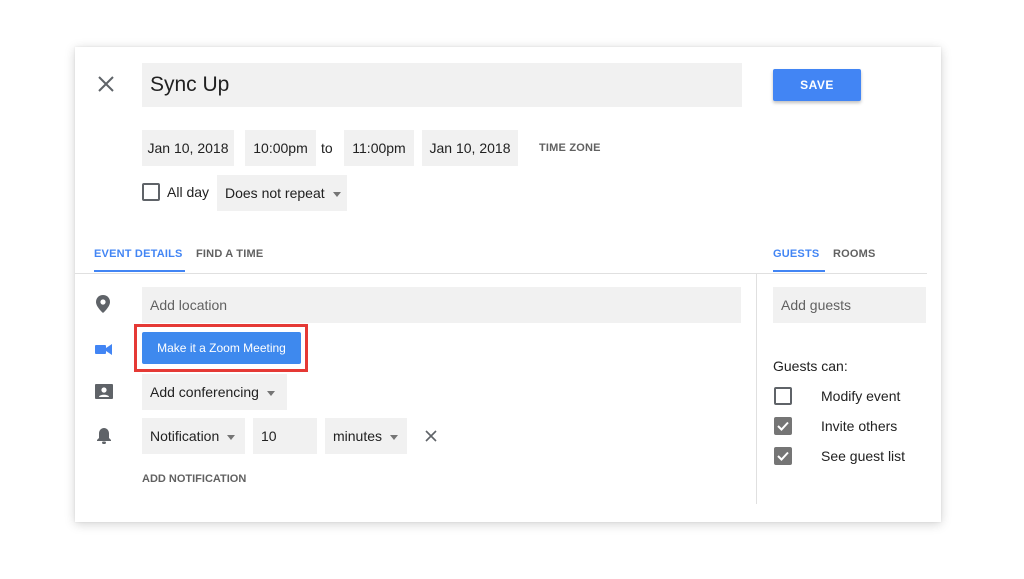 The height and width of the screenshot is (579, 1024). I want to click on tabs-divider, so click(501, 273).